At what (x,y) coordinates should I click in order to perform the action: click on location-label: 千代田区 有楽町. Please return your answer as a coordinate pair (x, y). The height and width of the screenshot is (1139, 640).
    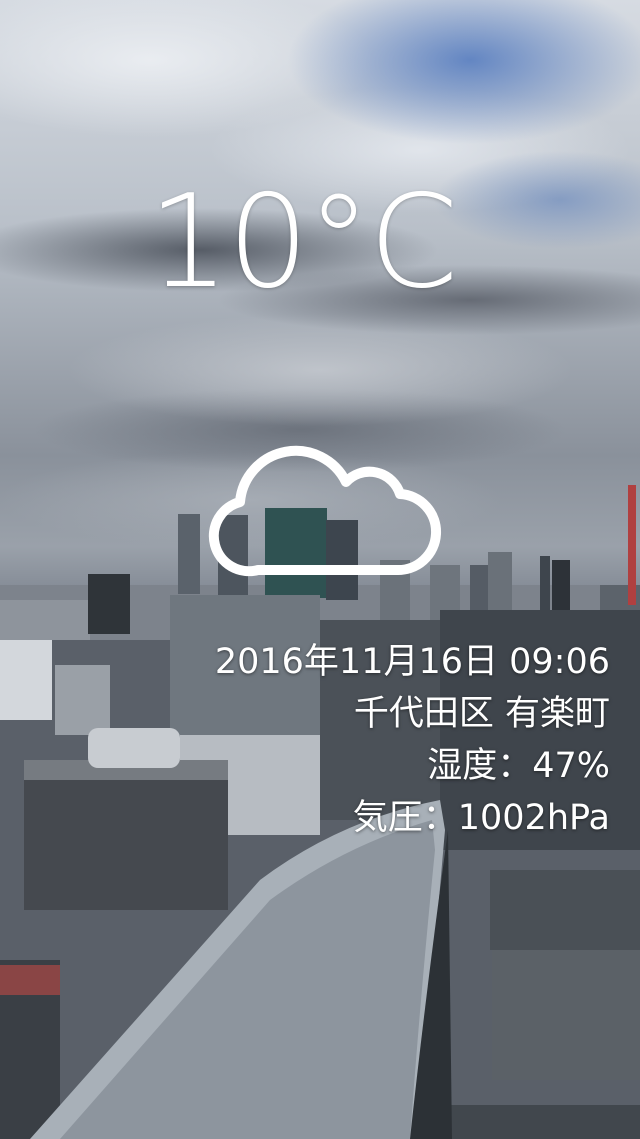
    Looking at the image, I should click on (481, 714).